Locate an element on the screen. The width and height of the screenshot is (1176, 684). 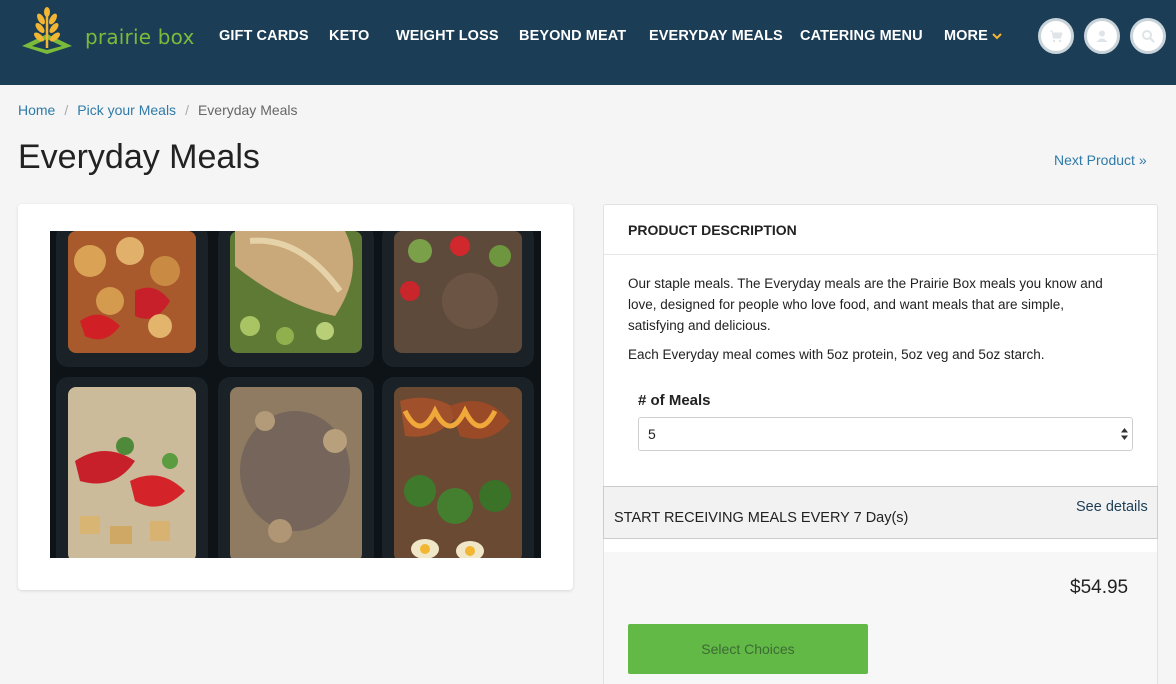
search-button is located at coordinates (1148, 36).